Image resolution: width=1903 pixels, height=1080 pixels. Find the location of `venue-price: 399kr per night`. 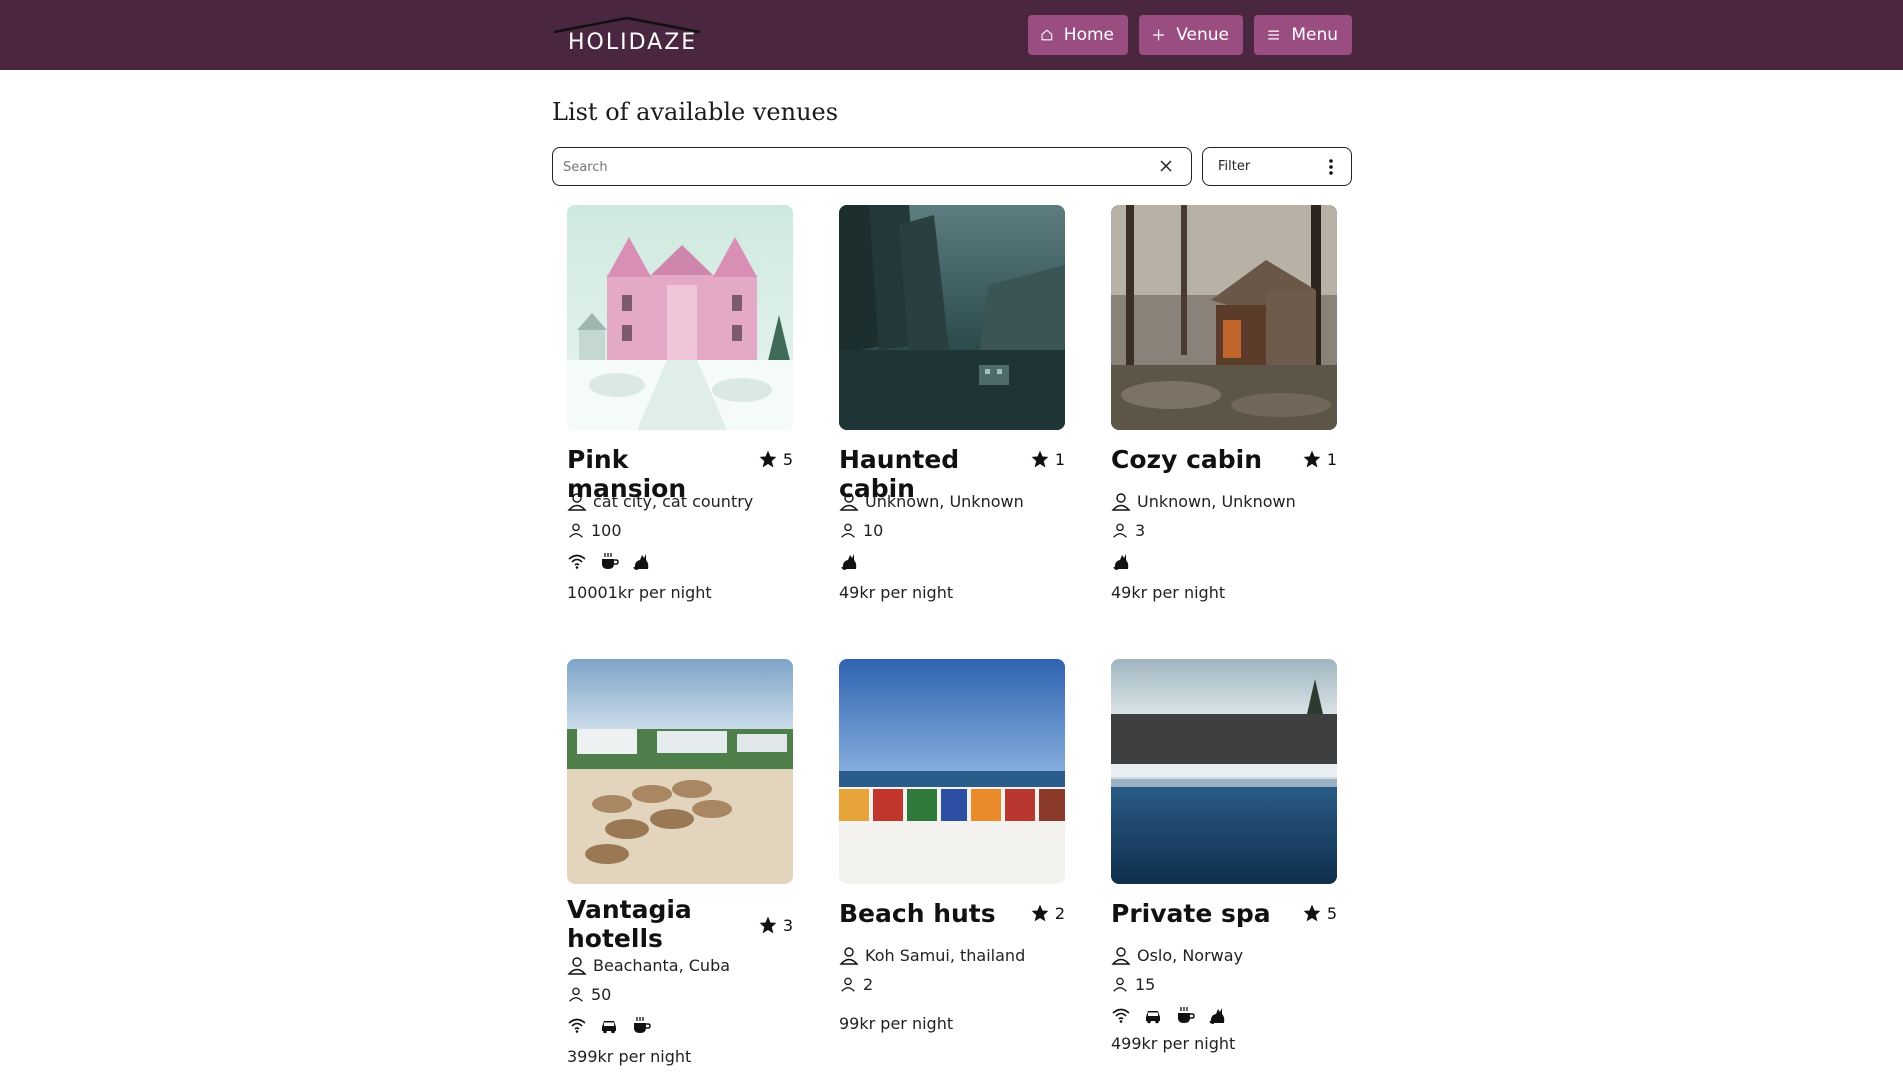

venue-price: 399kr per night is located at coordinates (629, 1056).